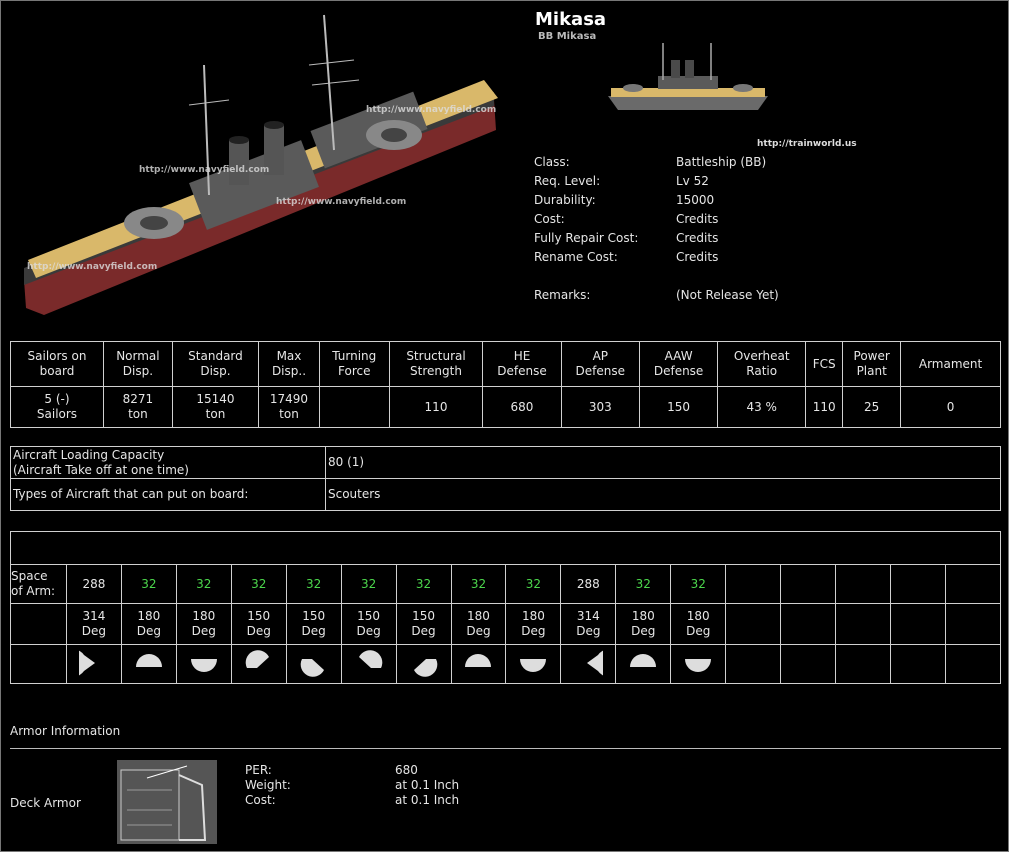 The image size is (1009, 852). Describe the element at coordinates (688, 78) in the screenshot. I see `ship-image-small` at that location.